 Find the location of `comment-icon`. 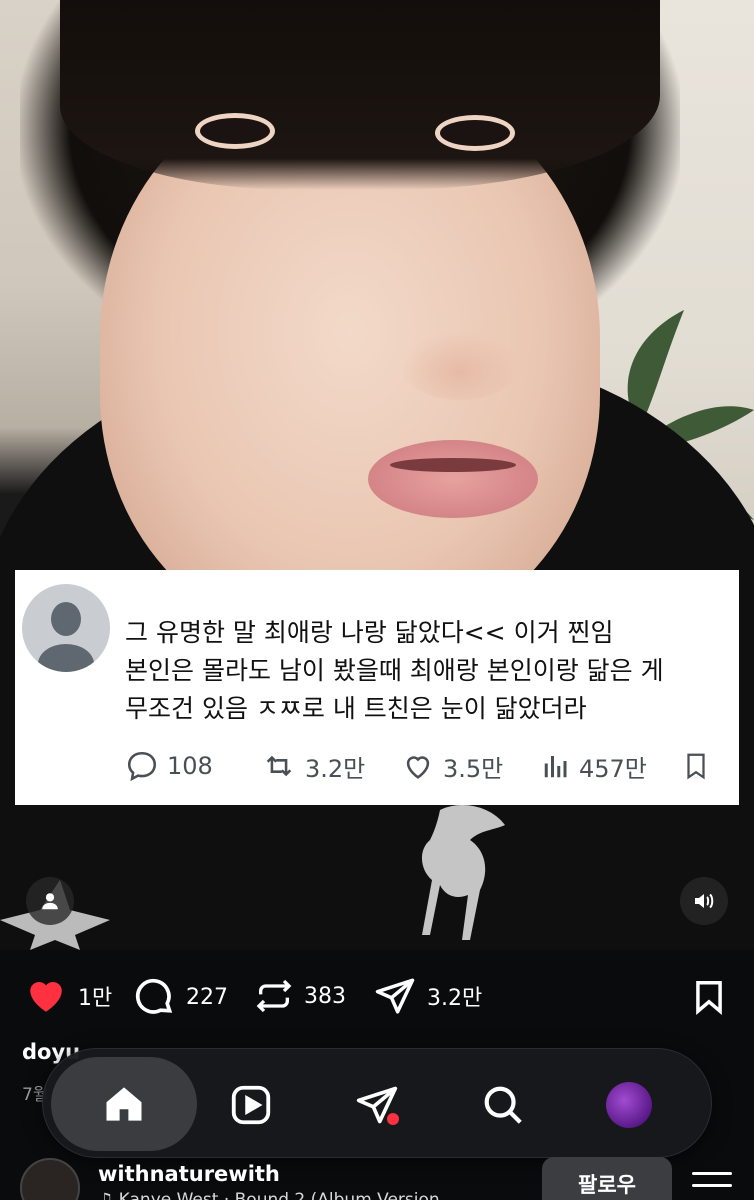

comment-icon is located at coordinates (154, 996).